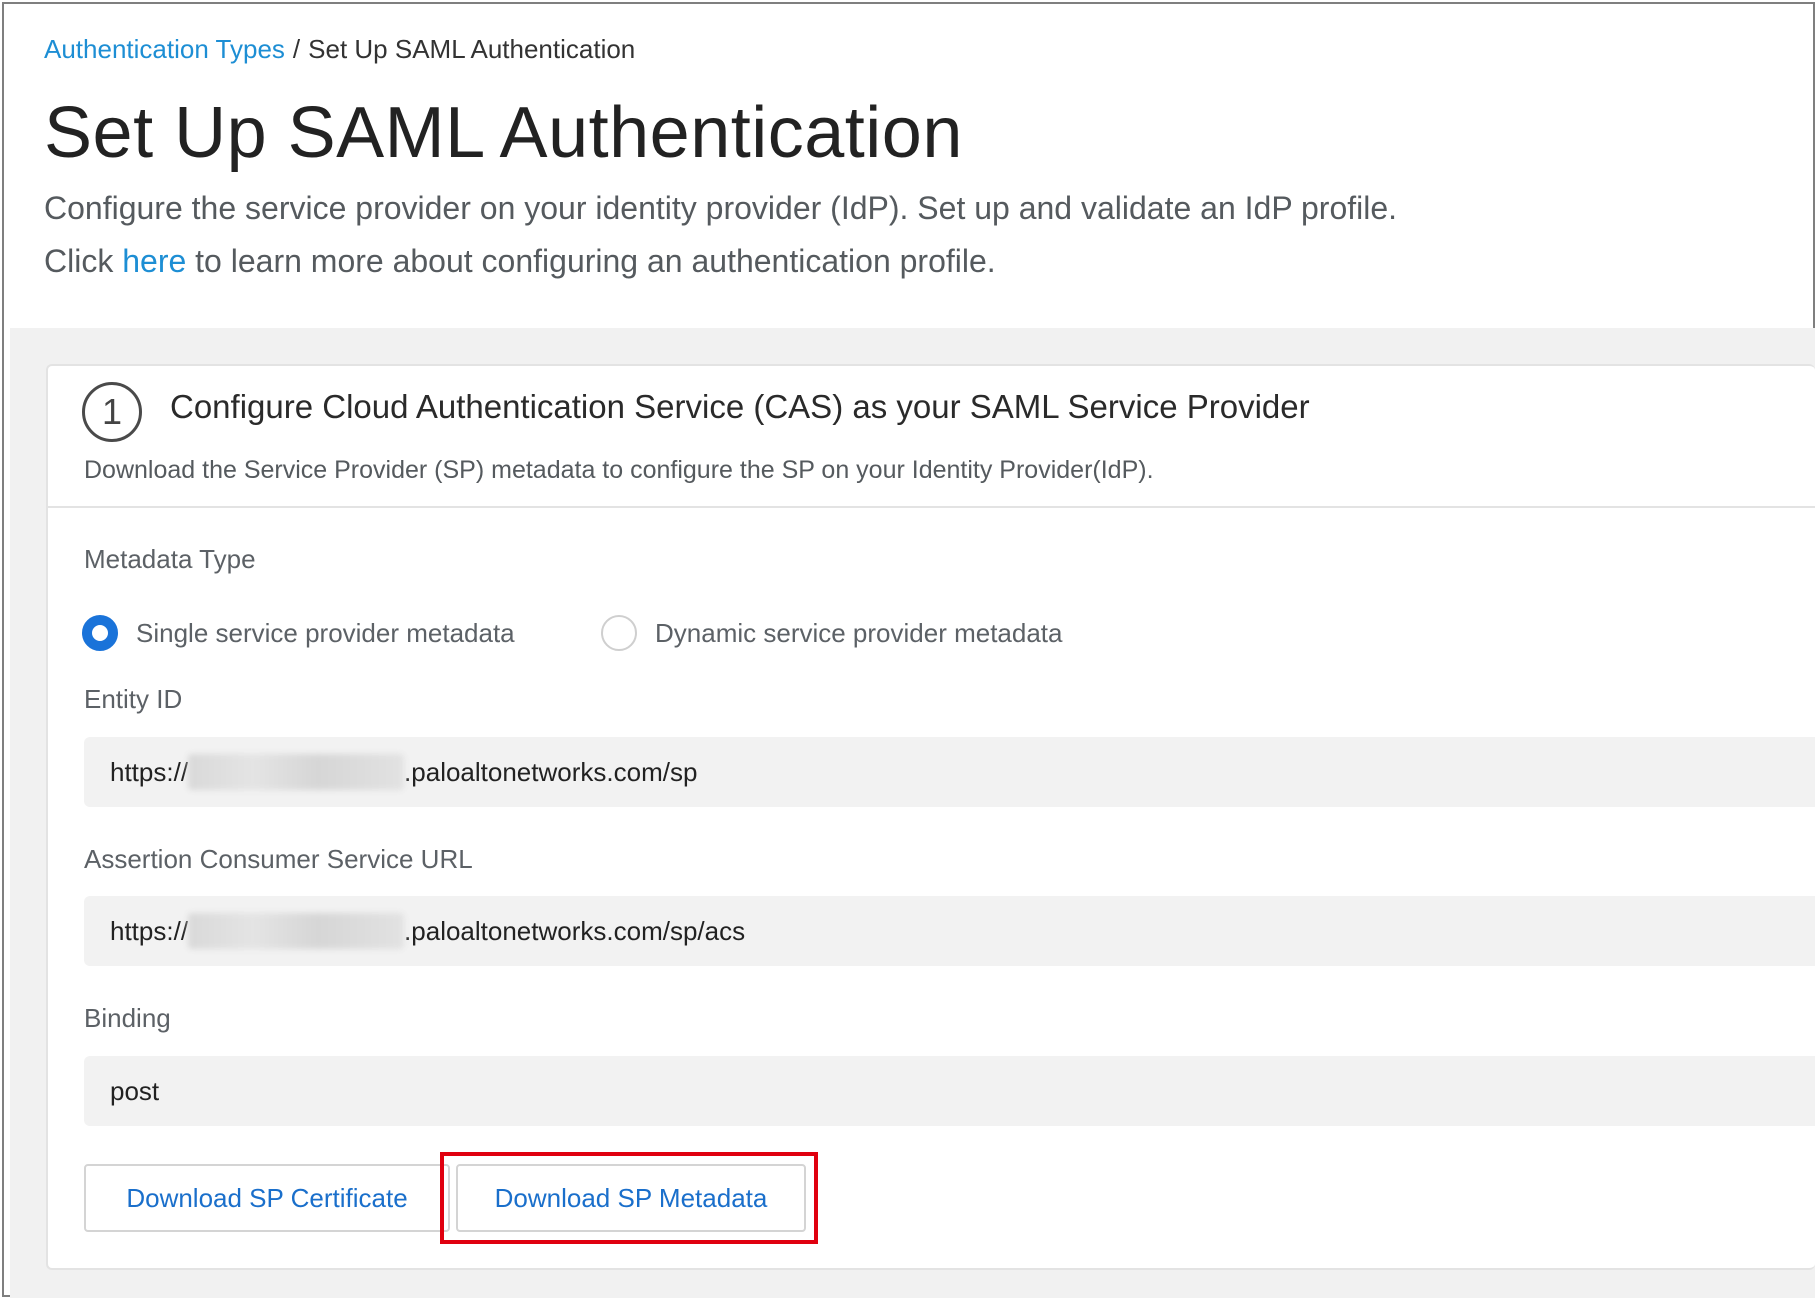  What do you see at coordinates (154, 261) in the screenshot?
I see `learn-more-link: here` at bounding box center [154, 261].